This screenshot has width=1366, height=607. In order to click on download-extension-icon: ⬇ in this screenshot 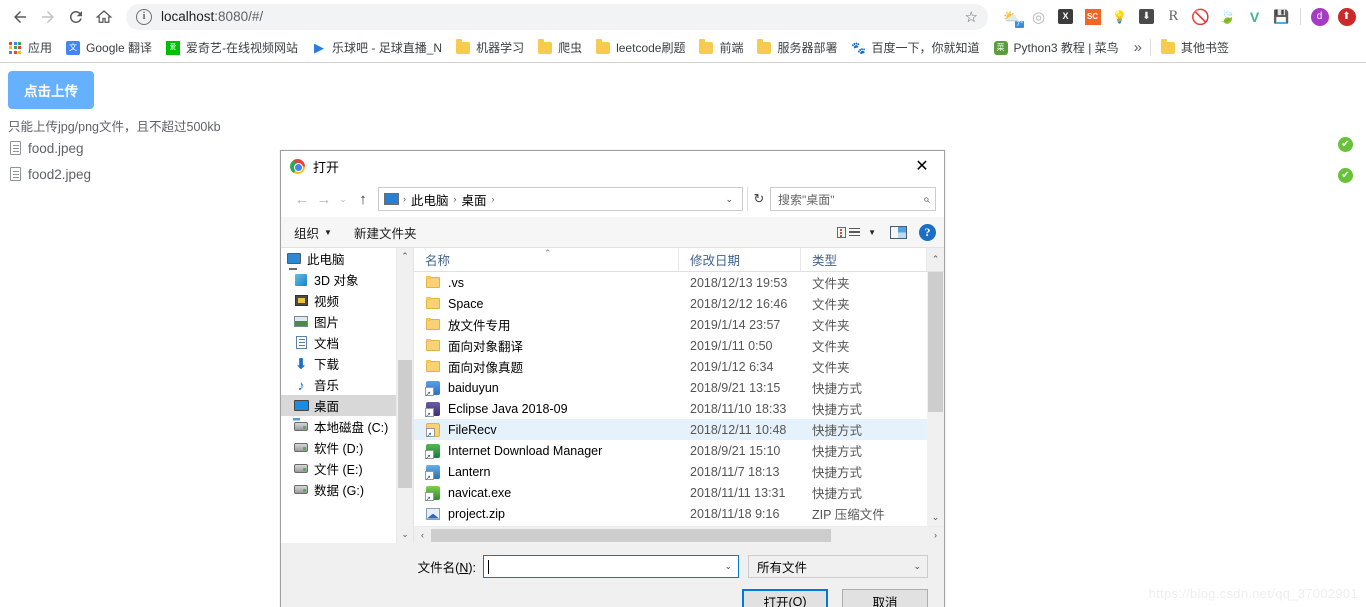, I will do `click(1146, 16)`.